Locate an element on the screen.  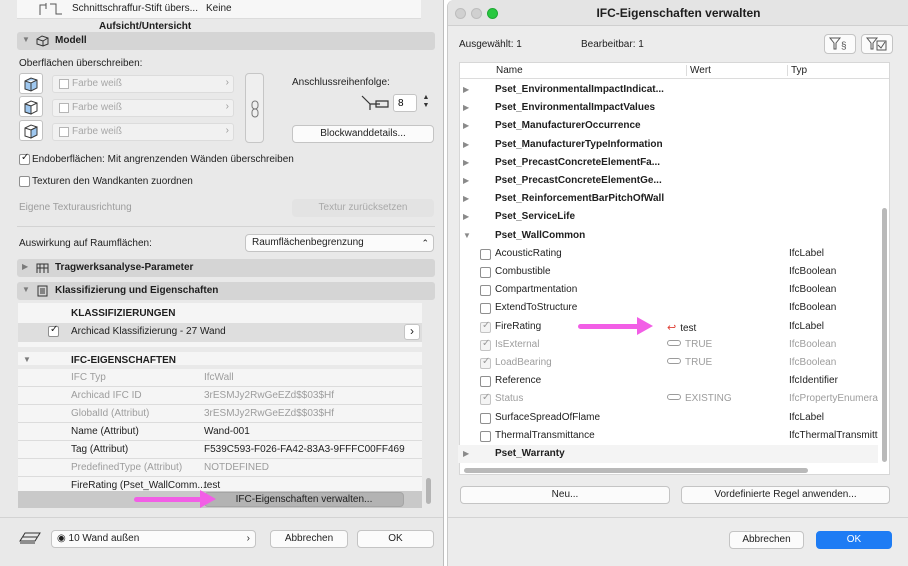
pset-row: ▶ Pset_ManufacturerTypeInformation is located at coordinates (668, 145).